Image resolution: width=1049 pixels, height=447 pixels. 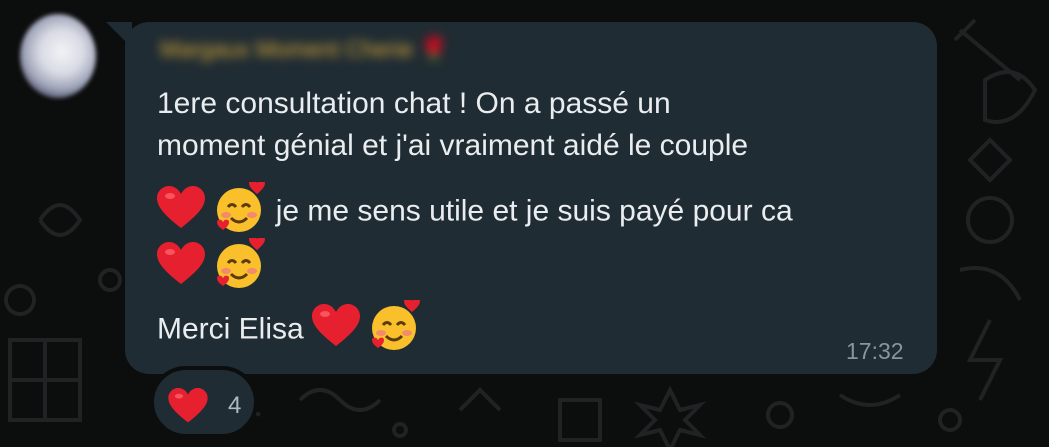 I want to click on emoji-row, so click(x=212, y=267).